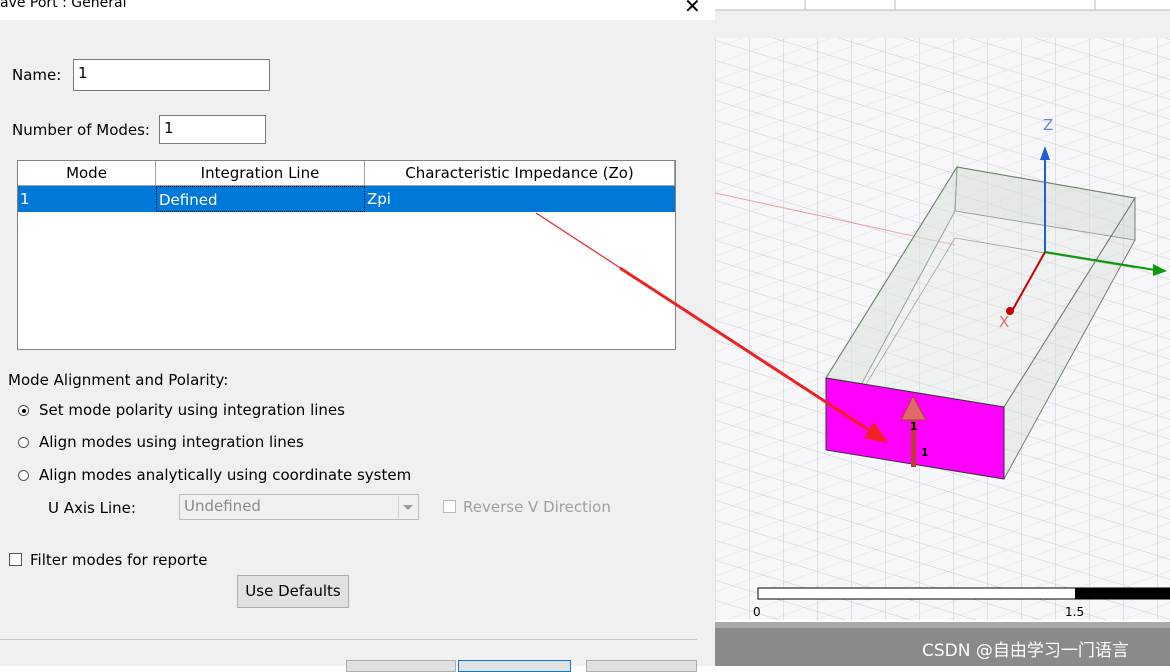  What do you see at coordinates (171, 75) in the screenshot?
I see `name-input: 1` at bounding box center [171, 75].